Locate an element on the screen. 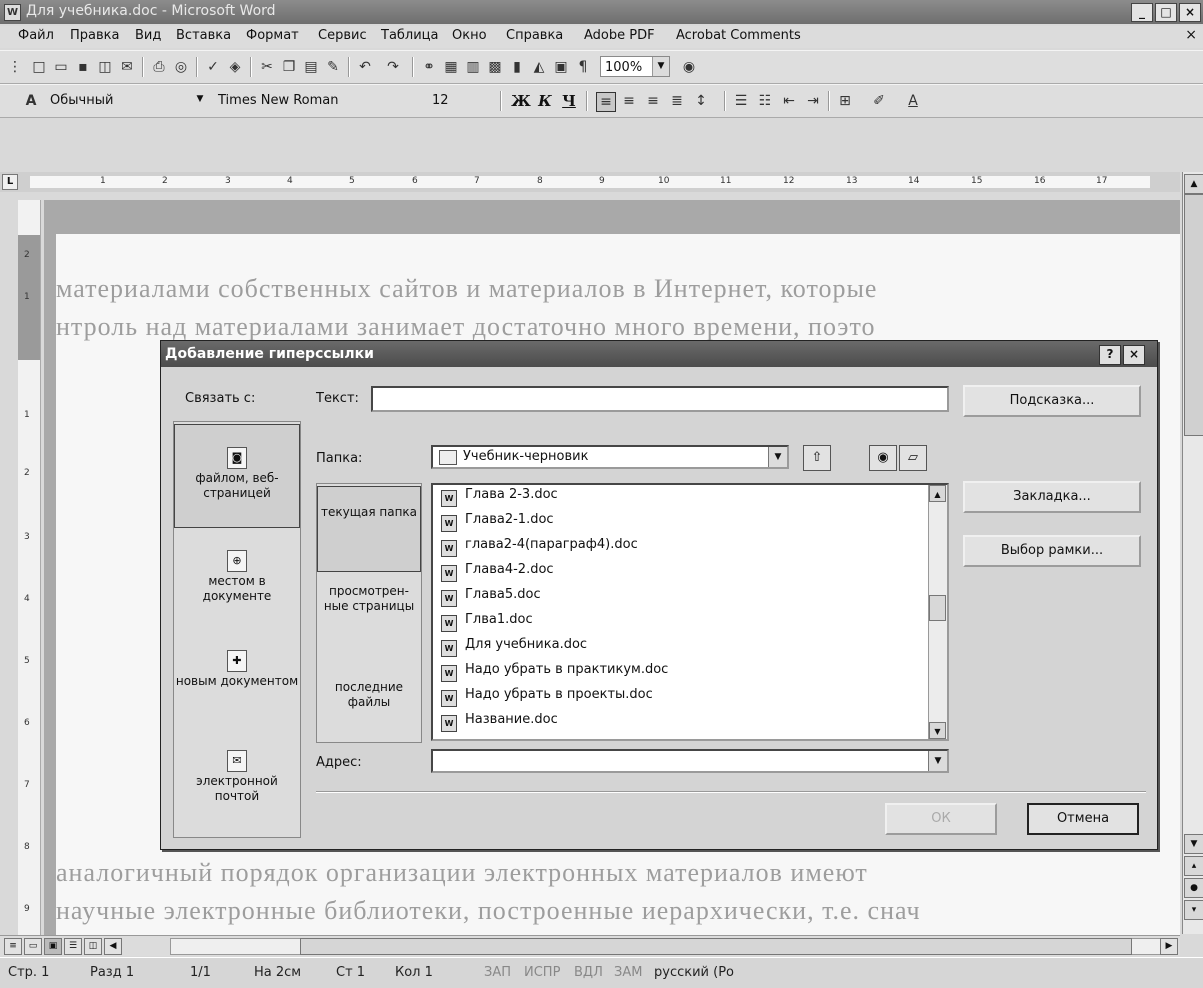 This screenshot has width=1203, height=988. styles-pane-icon: A is located at coordinates (31, 101).